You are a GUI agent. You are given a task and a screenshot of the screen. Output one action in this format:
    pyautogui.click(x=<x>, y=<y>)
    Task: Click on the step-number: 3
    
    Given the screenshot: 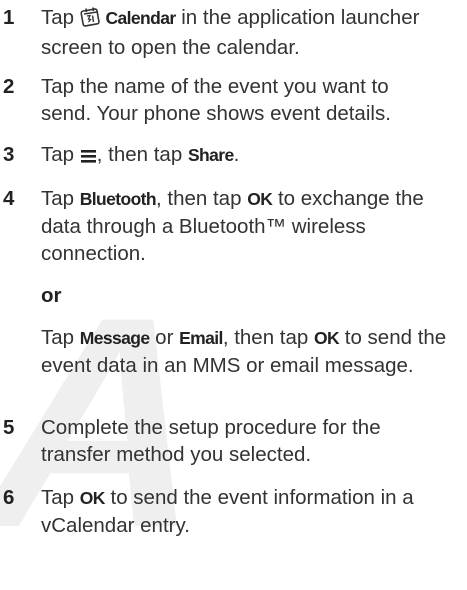 What is the action you would take?
    pyautogui.click(x=9, y=154)
    